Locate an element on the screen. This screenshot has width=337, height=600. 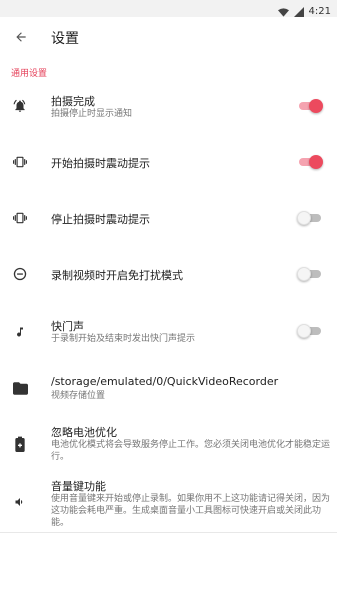
setting-row-battery-optimization: 忽略电池优化 电池优化模式将会导致服务停止工作。您必须关闭电池优化才能稳定运行。 is located at coordinates (168, 443).